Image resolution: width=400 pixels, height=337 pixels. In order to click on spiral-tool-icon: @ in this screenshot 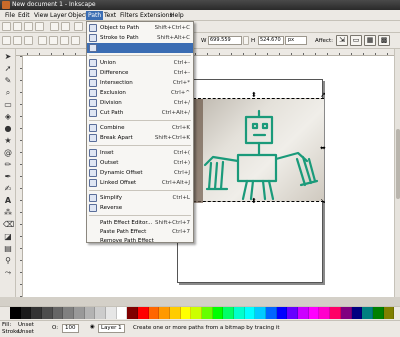, I will do `click(8, 153)`.